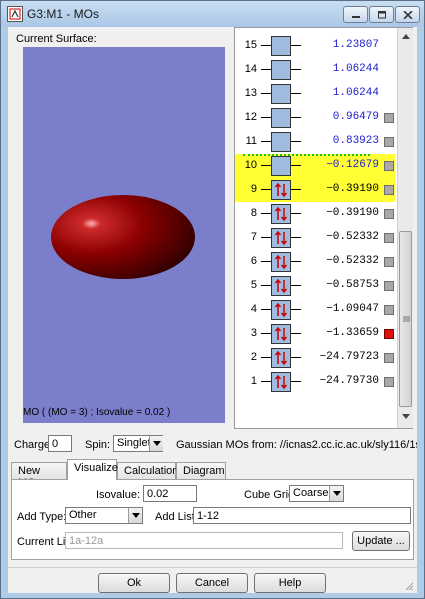 This screenshot has width=425, height=599. Describe the element at coordinates (250, 93) in the screenshot. I see `mo-index: 13` at that location.